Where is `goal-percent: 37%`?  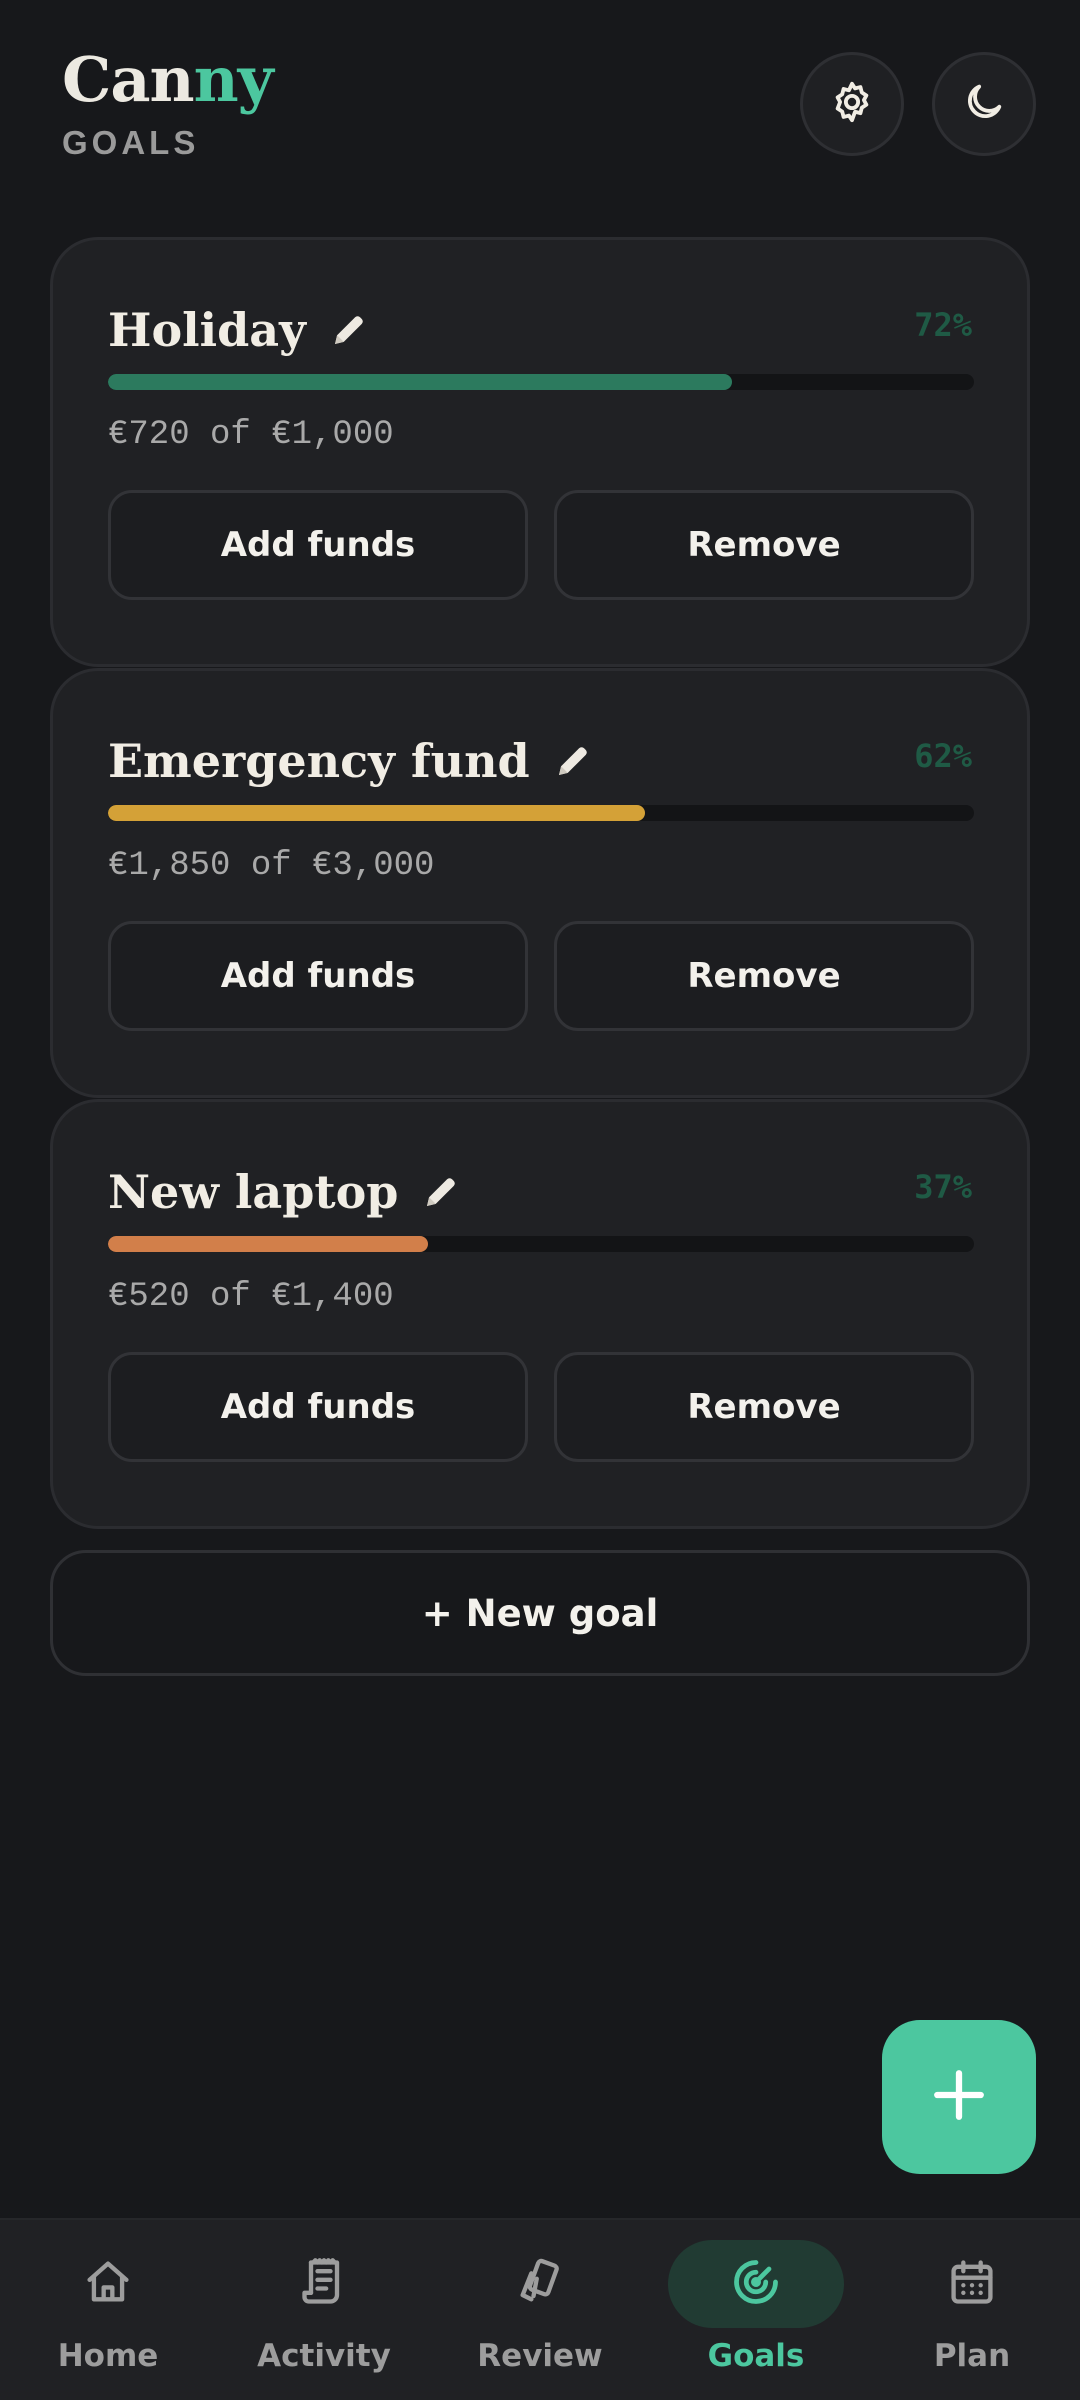 goal-percent: 37% is located at coordinates (943, 1187).